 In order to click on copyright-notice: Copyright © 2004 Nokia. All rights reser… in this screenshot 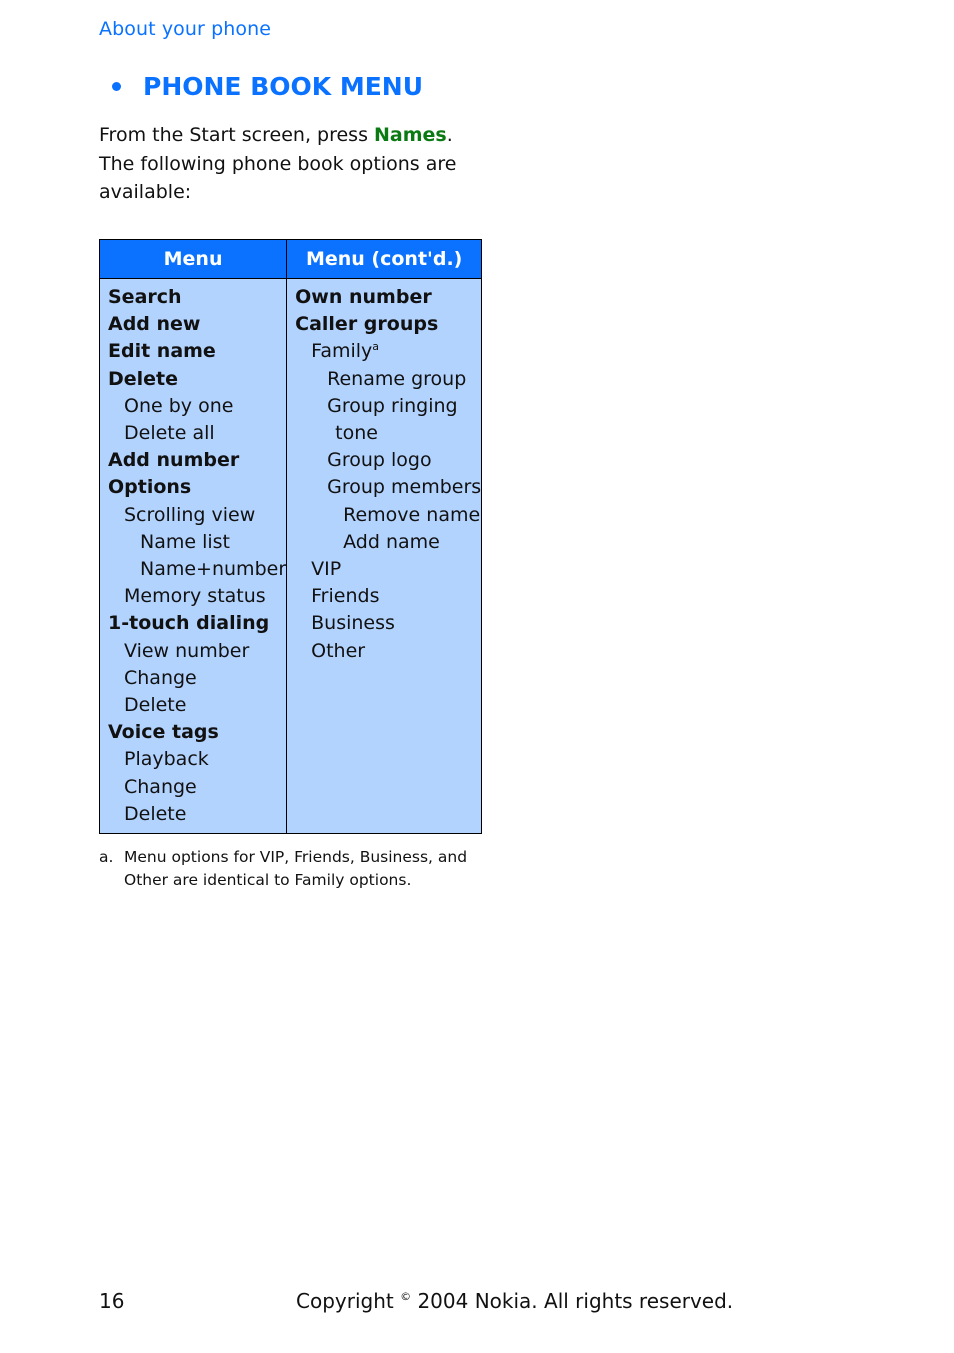, I will do `click(515, 1301)`.